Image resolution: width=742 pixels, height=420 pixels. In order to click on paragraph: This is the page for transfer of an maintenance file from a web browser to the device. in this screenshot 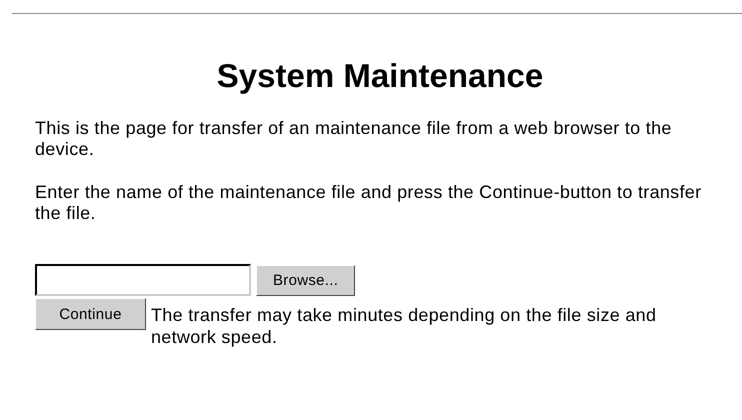, I will do `click(354, 139)`.